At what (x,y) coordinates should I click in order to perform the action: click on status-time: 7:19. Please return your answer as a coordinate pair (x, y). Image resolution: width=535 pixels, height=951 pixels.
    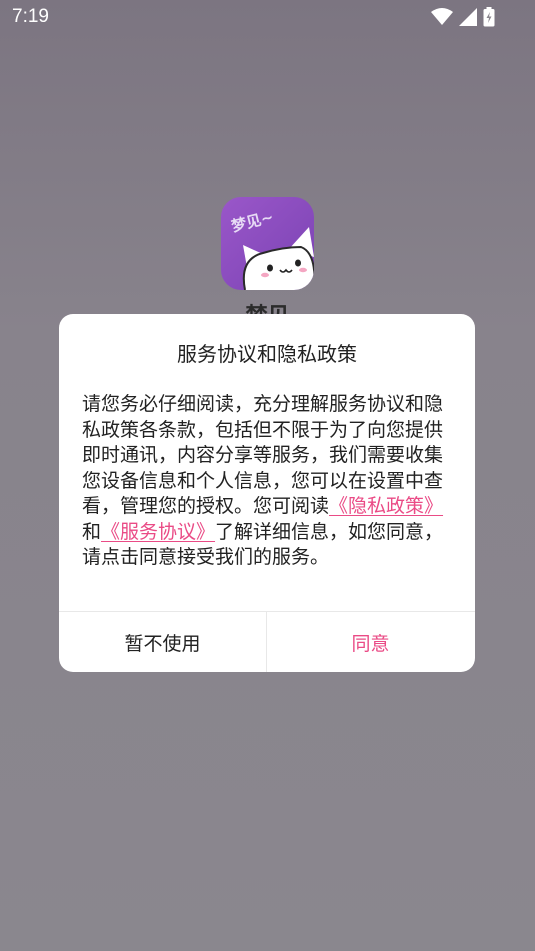
    Looking at the image, I should click on (30, 16).